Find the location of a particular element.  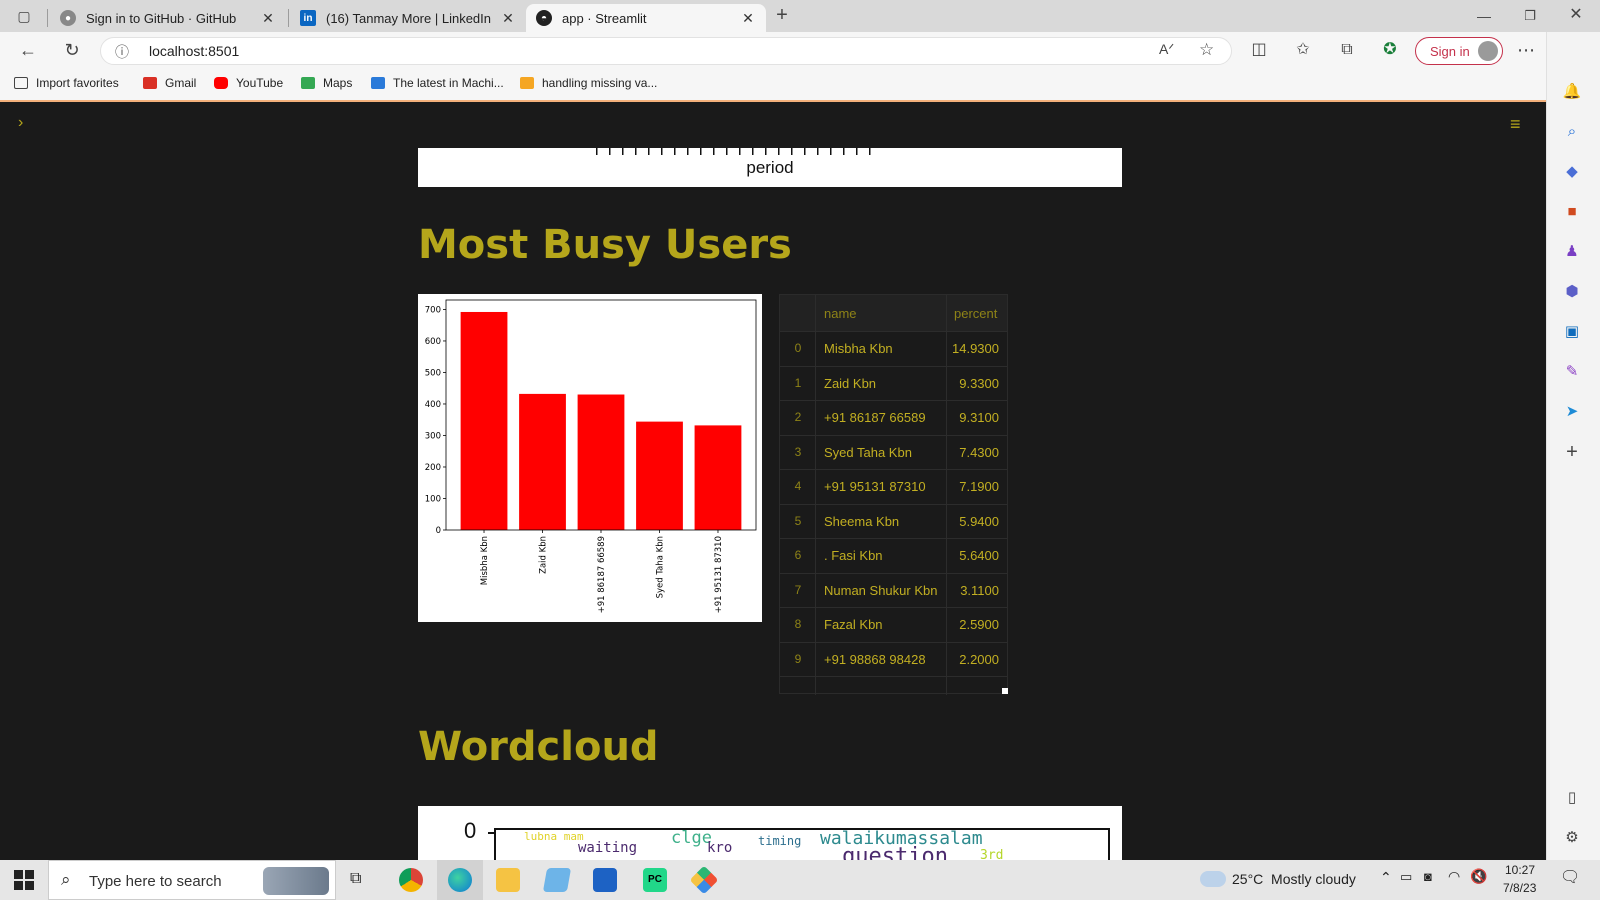

address-text: localhost:8501 is located at coordinates (194, 51).